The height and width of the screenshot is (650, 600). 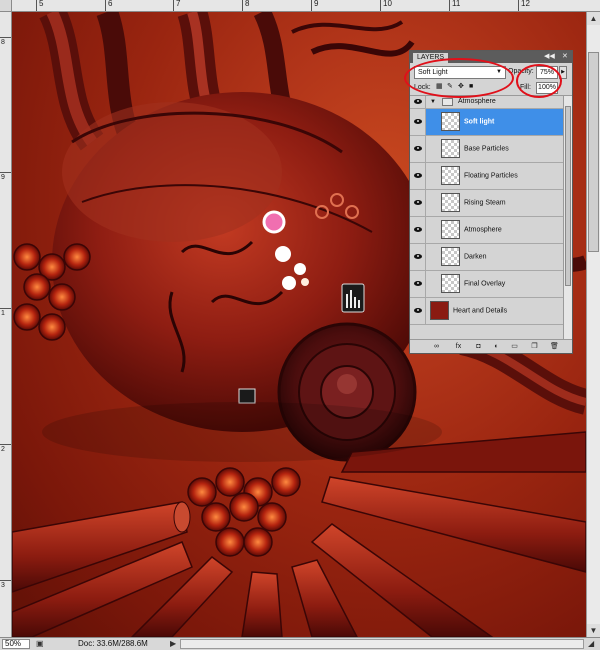 I want to click on layer-row-soft-light: Soft light, so click(x=491, y=122).